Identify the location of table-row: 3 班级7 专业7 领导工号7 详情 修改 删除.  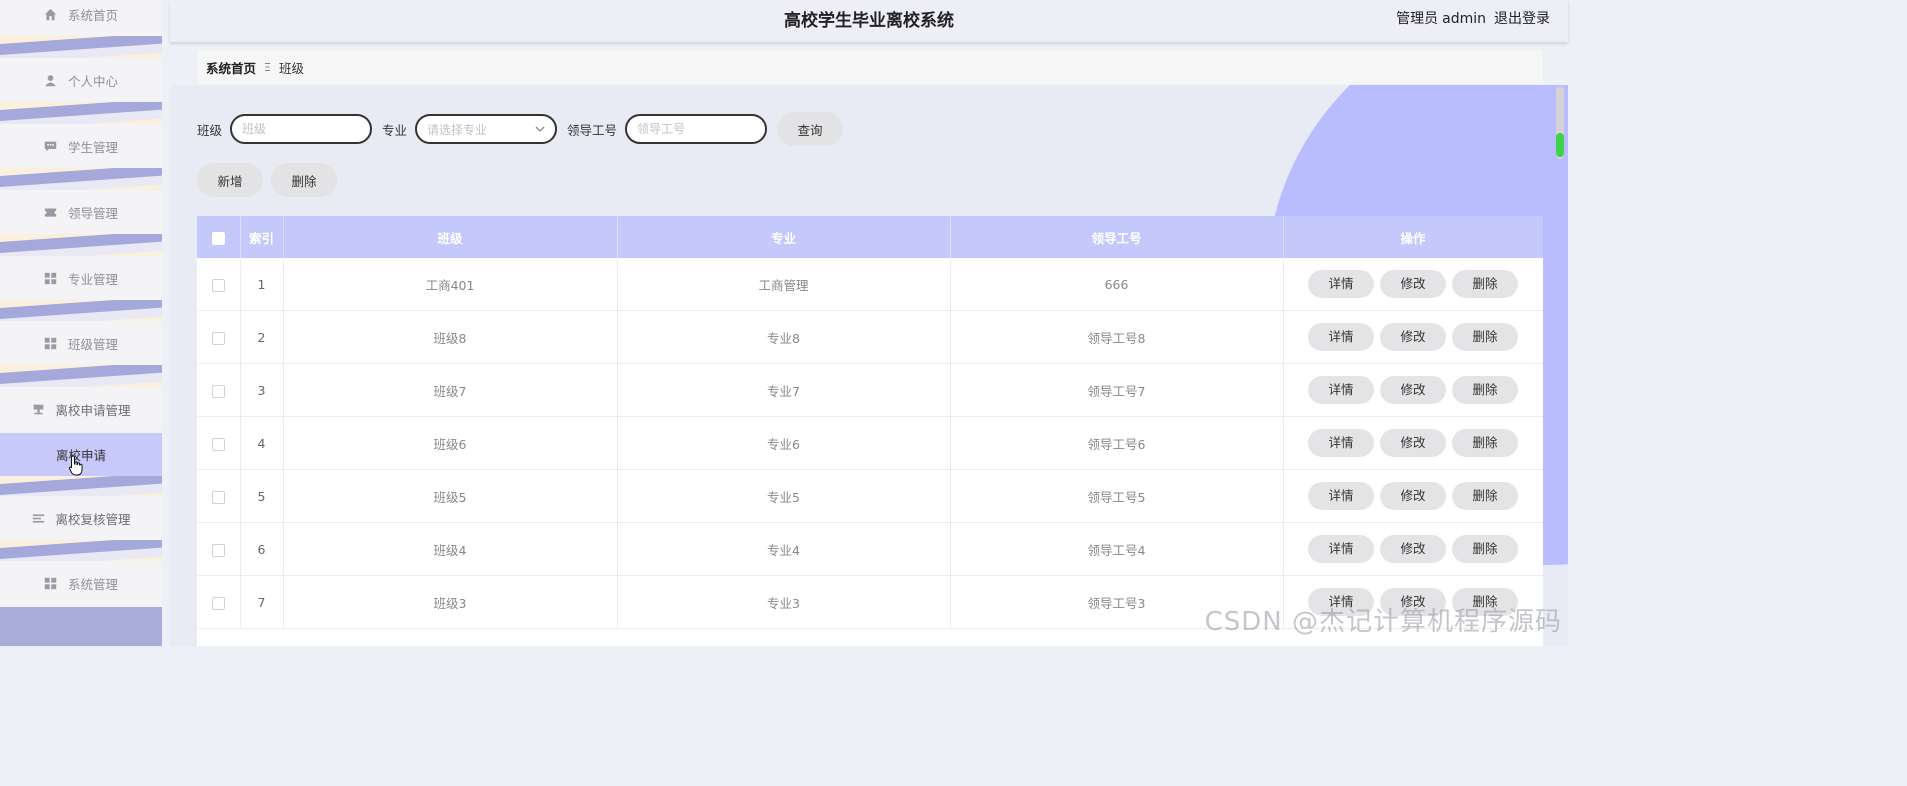
(870, 390).